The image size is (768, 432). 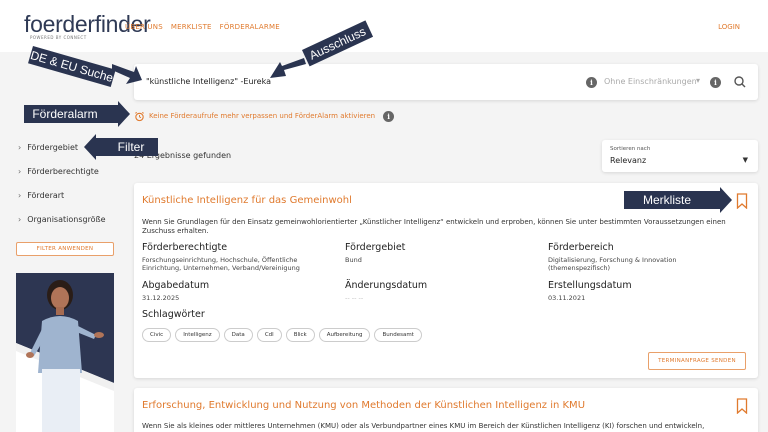 What do you see at coordinates (680, 156) in the screenshot?
I see `sort-select: Sortieren nach Relevanz ▼` at bounding box center [680, 156].